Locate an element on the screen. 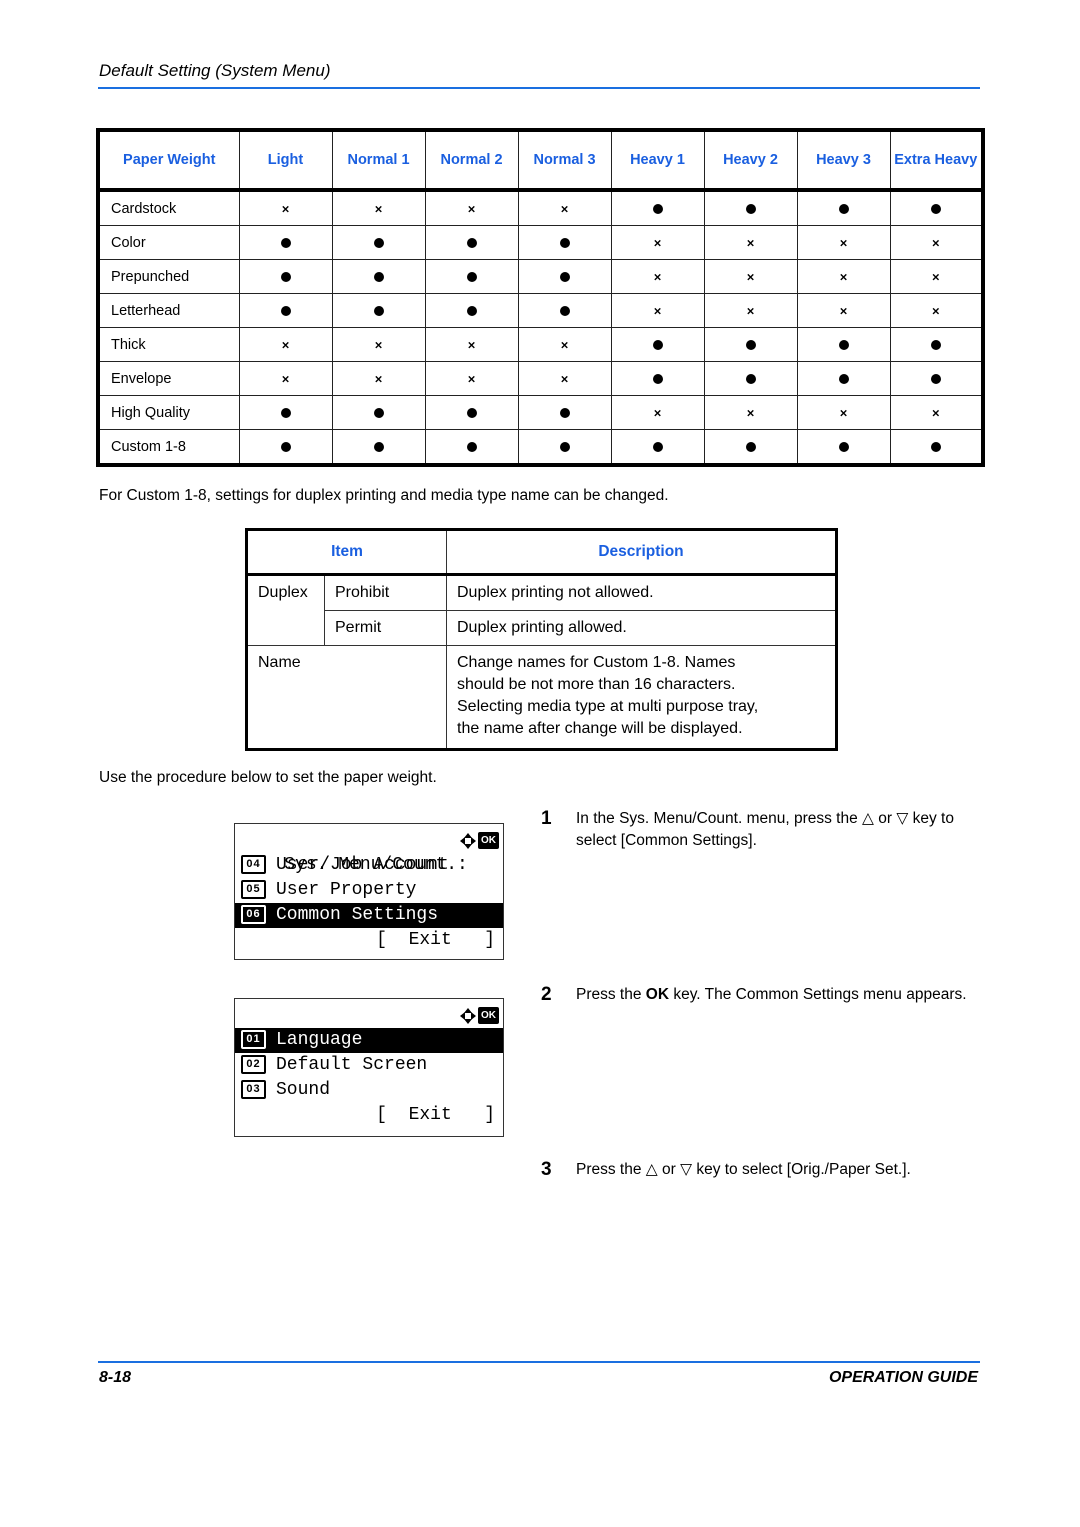  lcd-menu-item: 05 User Property is located at coordinates (369, 890).